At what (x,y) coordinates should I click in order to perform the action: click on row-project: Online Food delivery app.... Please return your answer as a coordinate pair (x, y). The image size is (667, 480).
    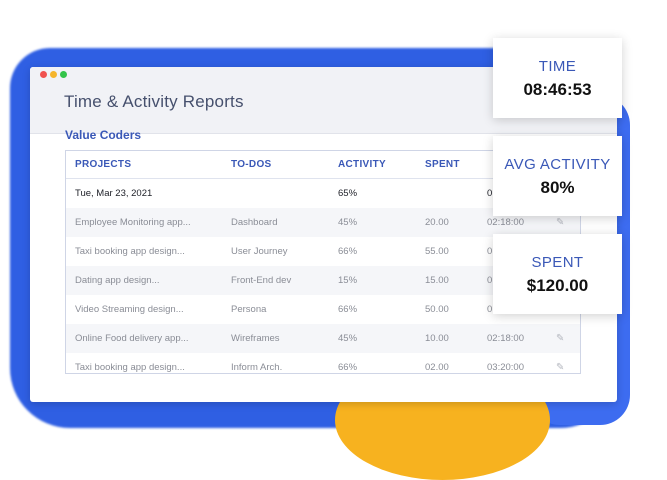
    Looking at the image, I should click on (132, 338).